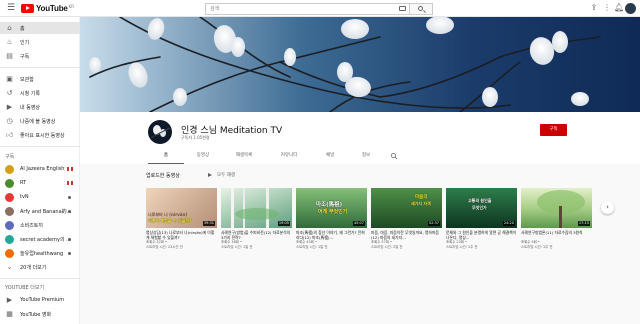  What do you see at coordinates (594, 8) in the screenshot?
I see `upload-icon: ⇪` at bounding box center [594, 8].